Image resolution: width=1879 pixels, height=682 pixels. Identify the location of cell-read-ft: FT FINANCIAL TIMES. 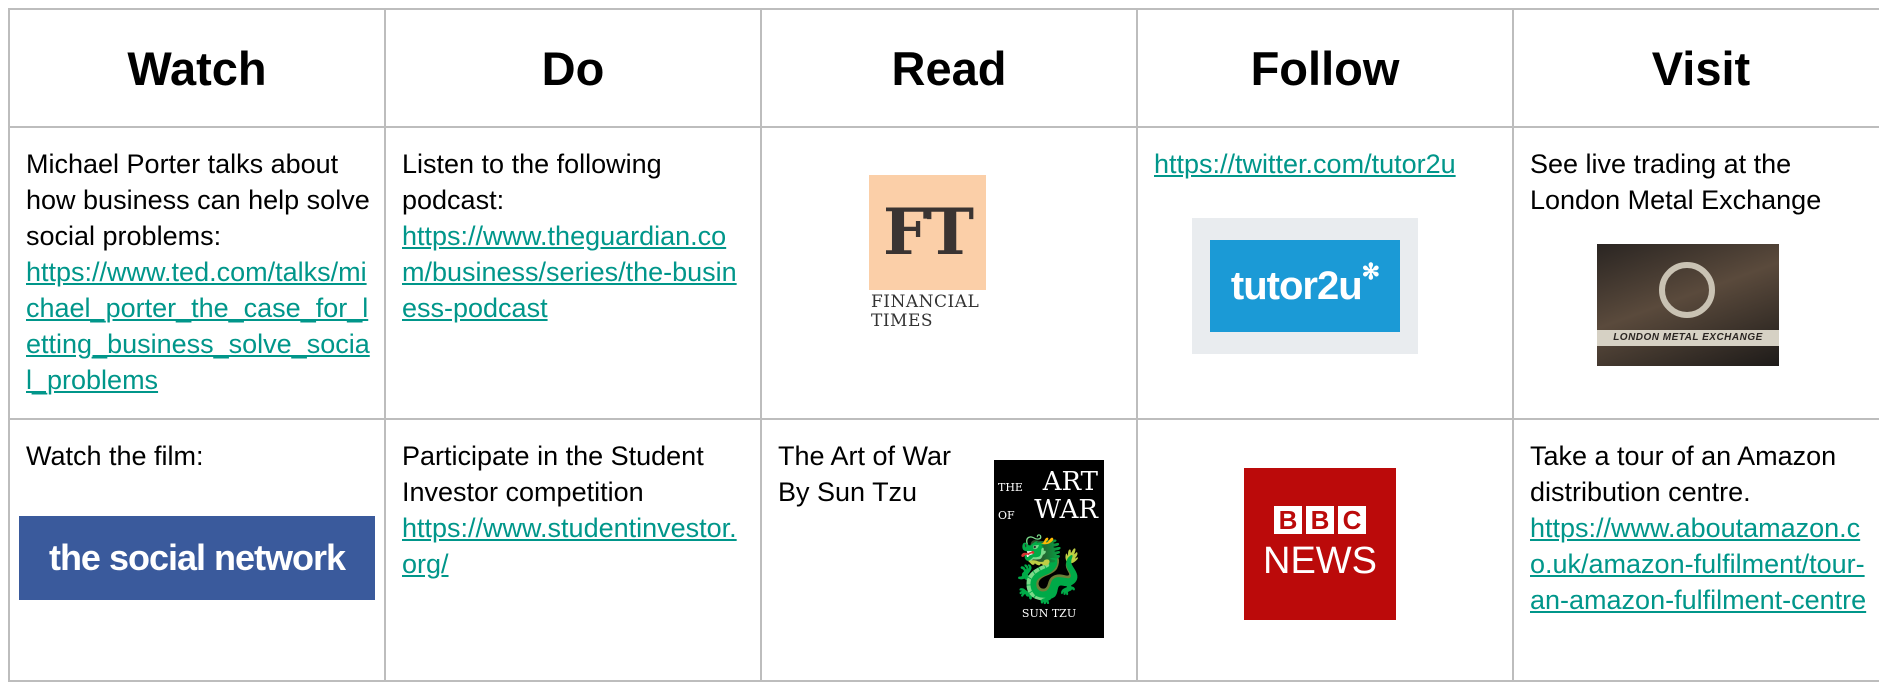
(949, 273).